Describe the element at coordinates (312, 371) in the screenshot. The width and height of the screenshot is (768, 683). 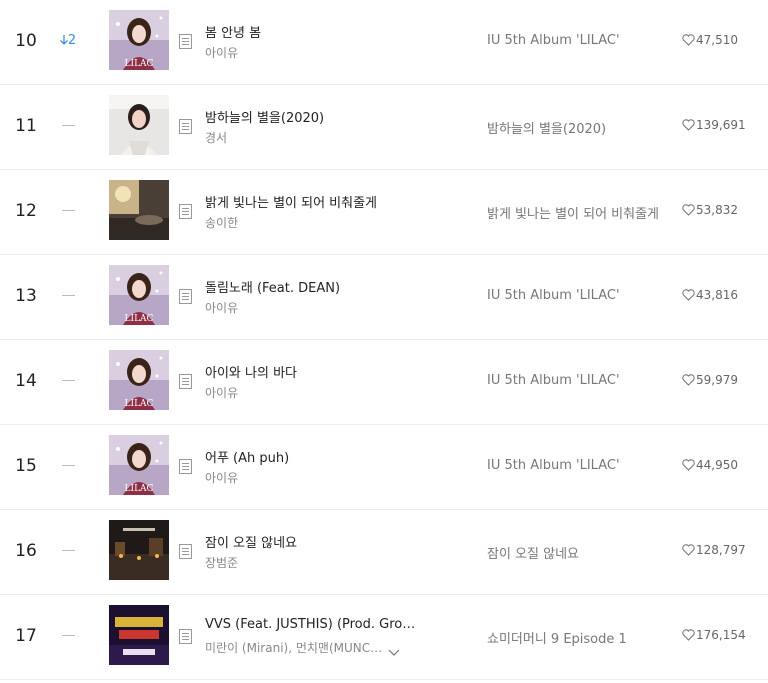
I see `song-title: 아이와 나의 바다` at that location.